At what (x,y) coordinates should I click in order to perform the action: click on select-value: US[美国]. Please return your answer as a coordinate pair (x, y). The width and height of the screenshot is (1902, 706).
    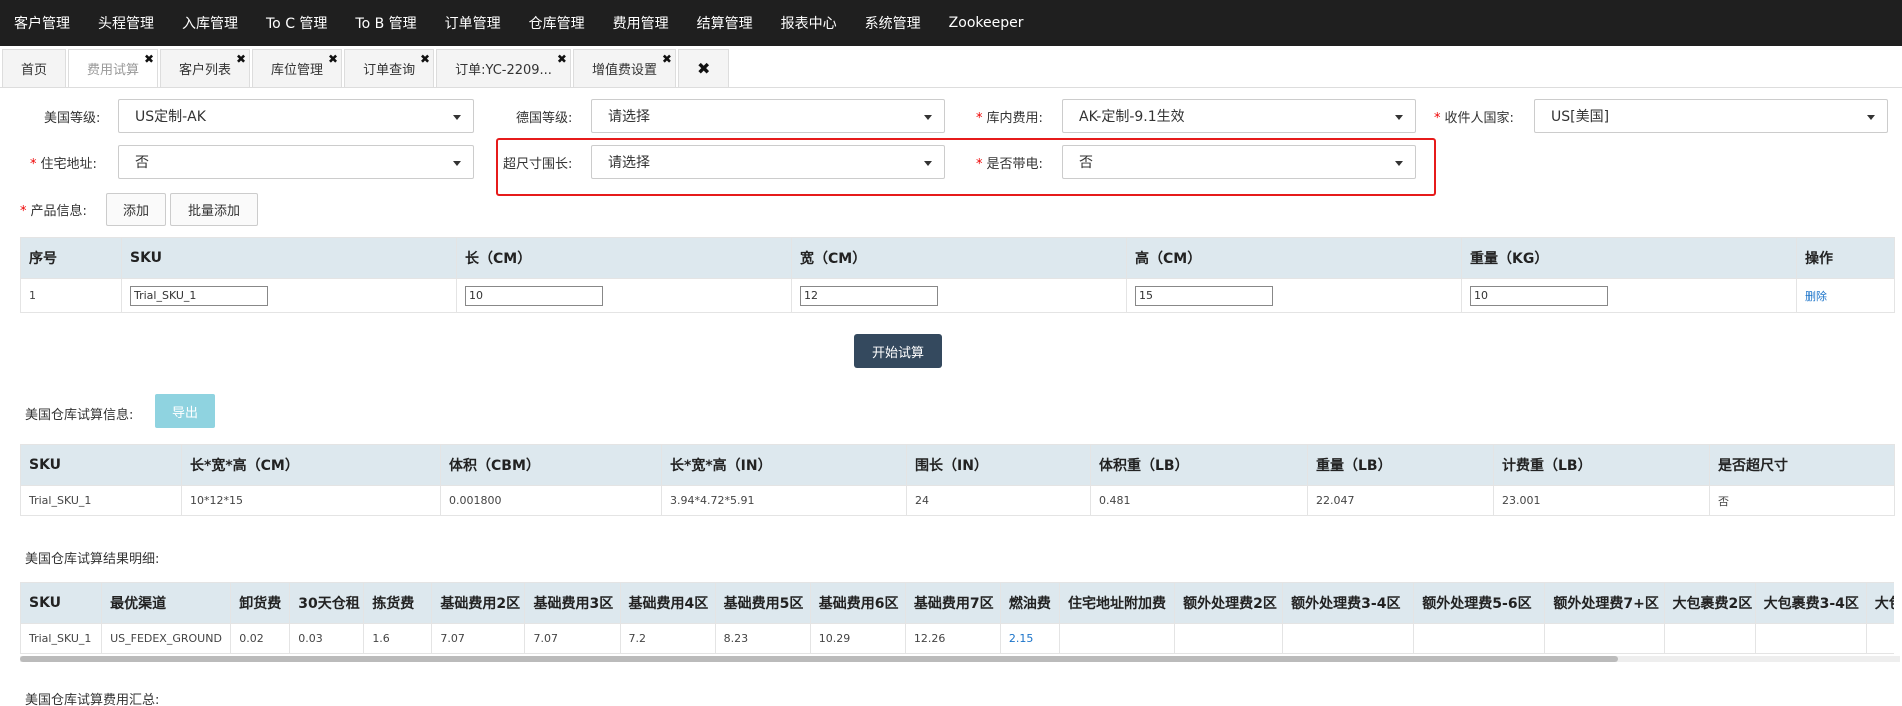
    Looking at the image, I should click on (1580, 117).